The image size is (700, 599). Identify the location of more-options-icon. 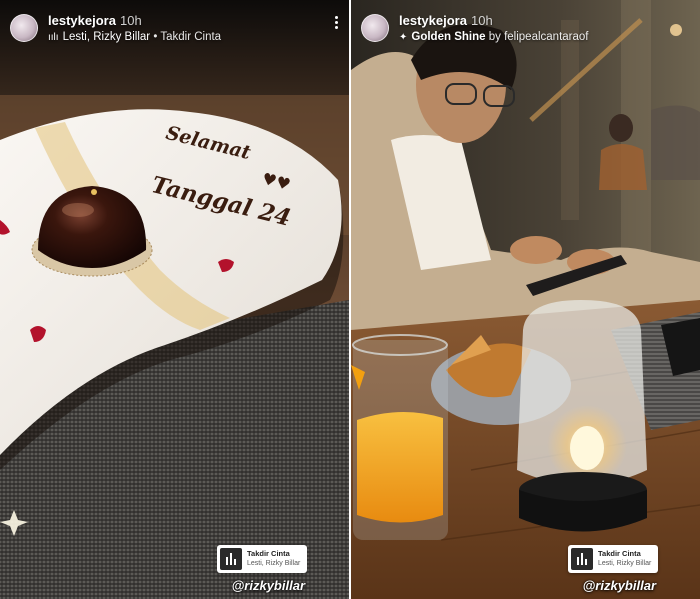
(336, 24).